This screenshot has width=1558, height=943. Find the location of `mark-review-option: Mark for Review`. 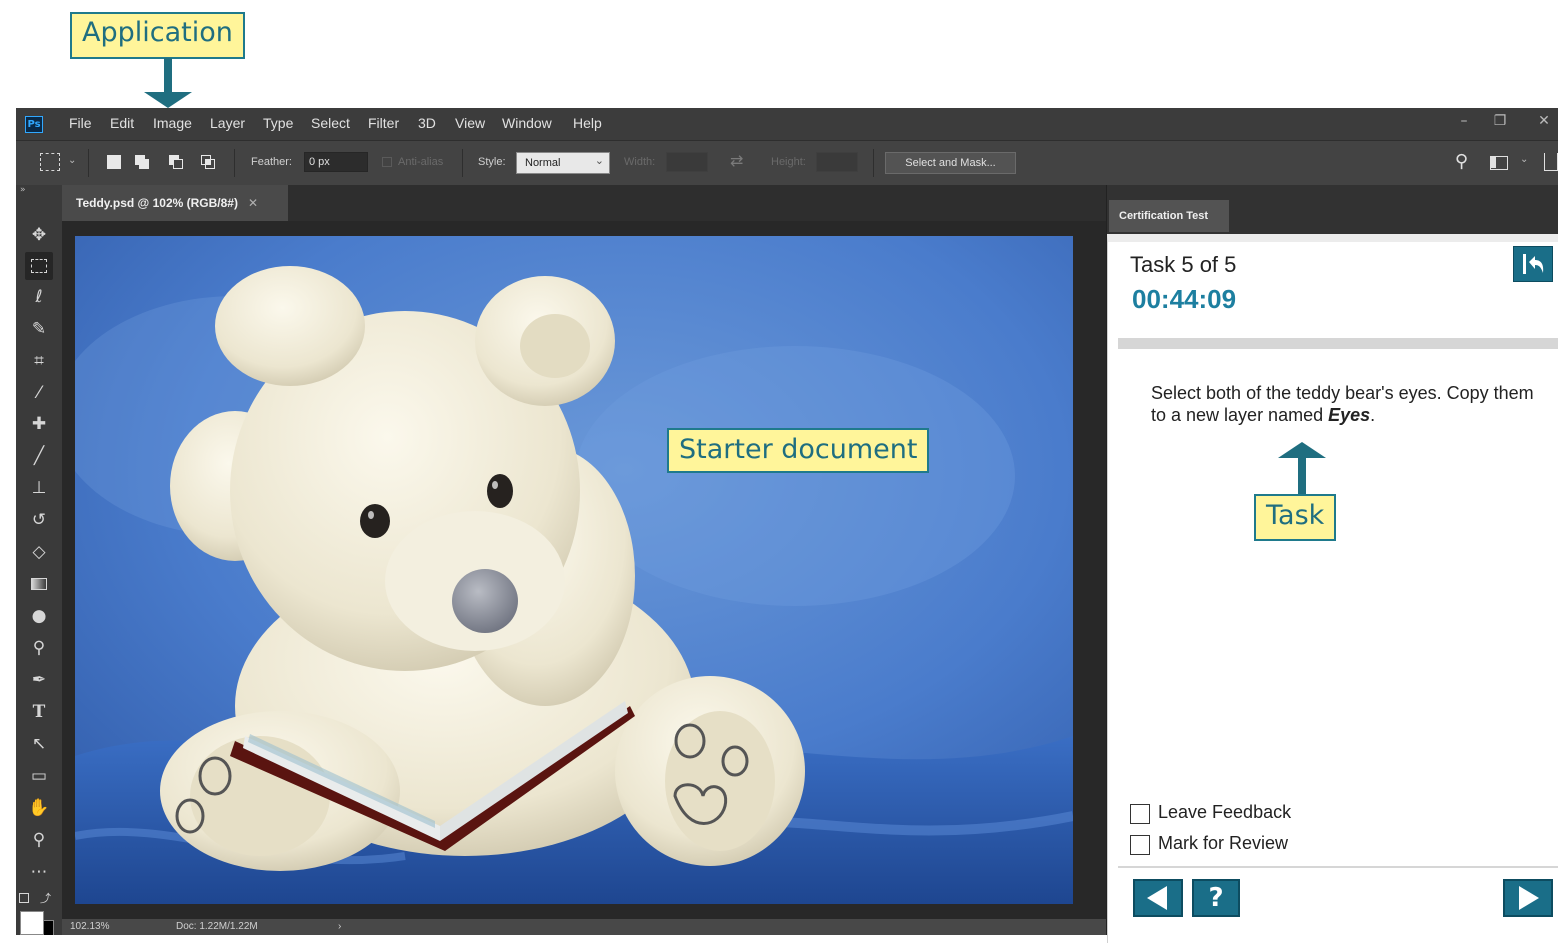

mark-review-option: Mark for Review is located at coordinates (1240, 845).